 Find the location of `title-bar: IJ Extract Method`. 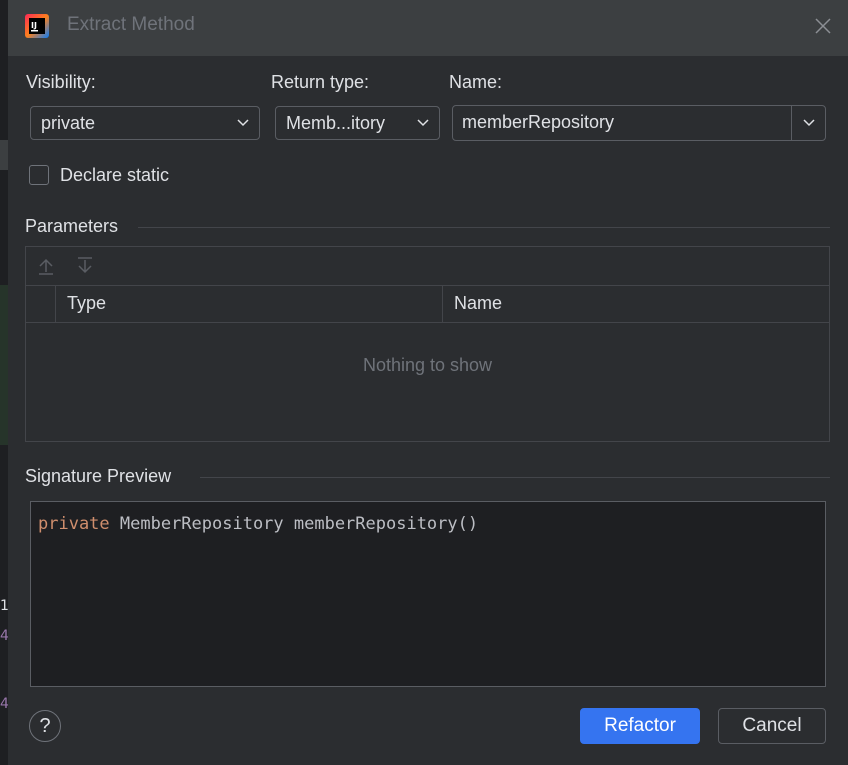

title-bar: IJ Extract Method is located at coordinates (428, 28).